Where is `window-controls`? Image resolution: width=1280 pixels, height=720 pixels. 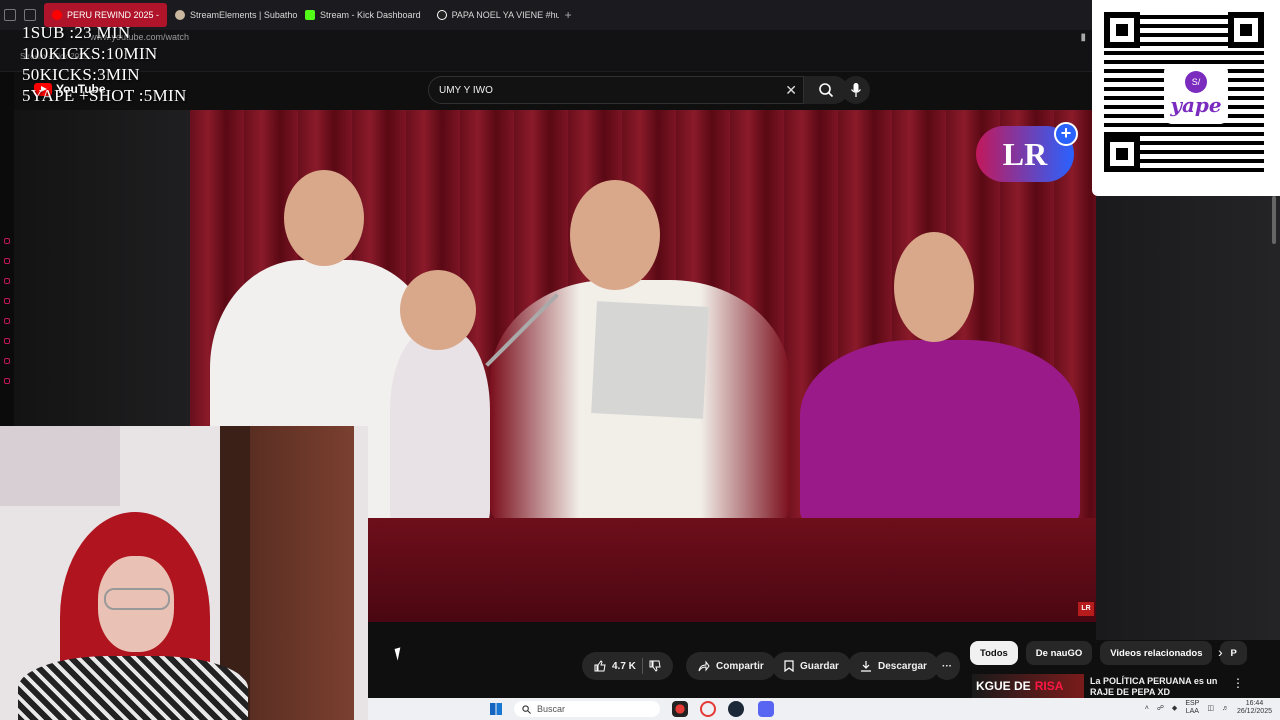 window-controls is located at coordinates (22, 15).